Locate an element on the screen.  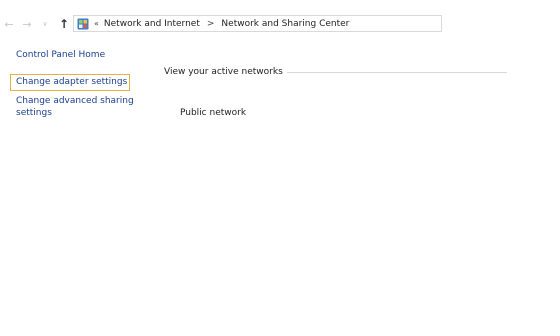
back-arrow-icon: ← is located at coordinates (9, 24).